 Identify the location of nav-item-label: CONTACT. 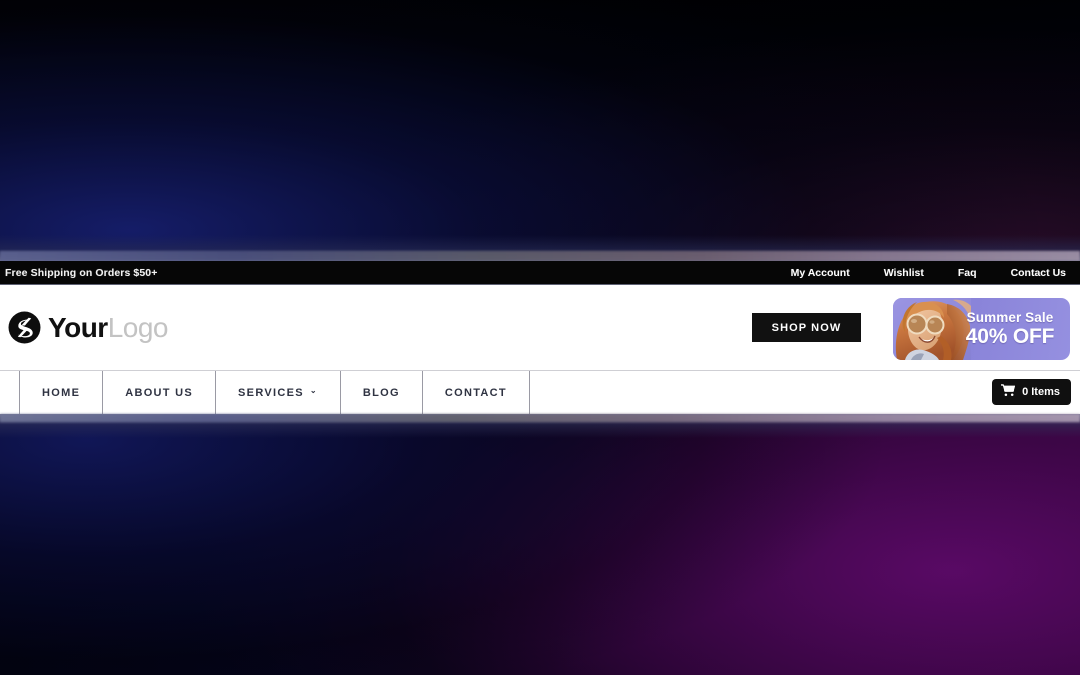
(475, 392).